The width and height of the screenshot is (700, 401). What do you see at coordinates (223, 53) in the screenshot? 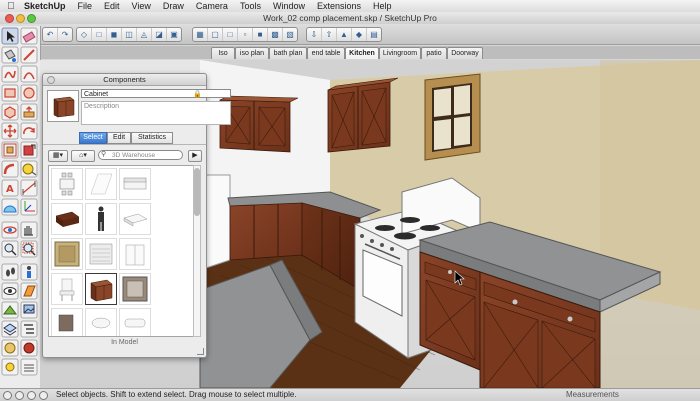
I see `scene-tab-iso: Iso` at bounding box center [223, 53].